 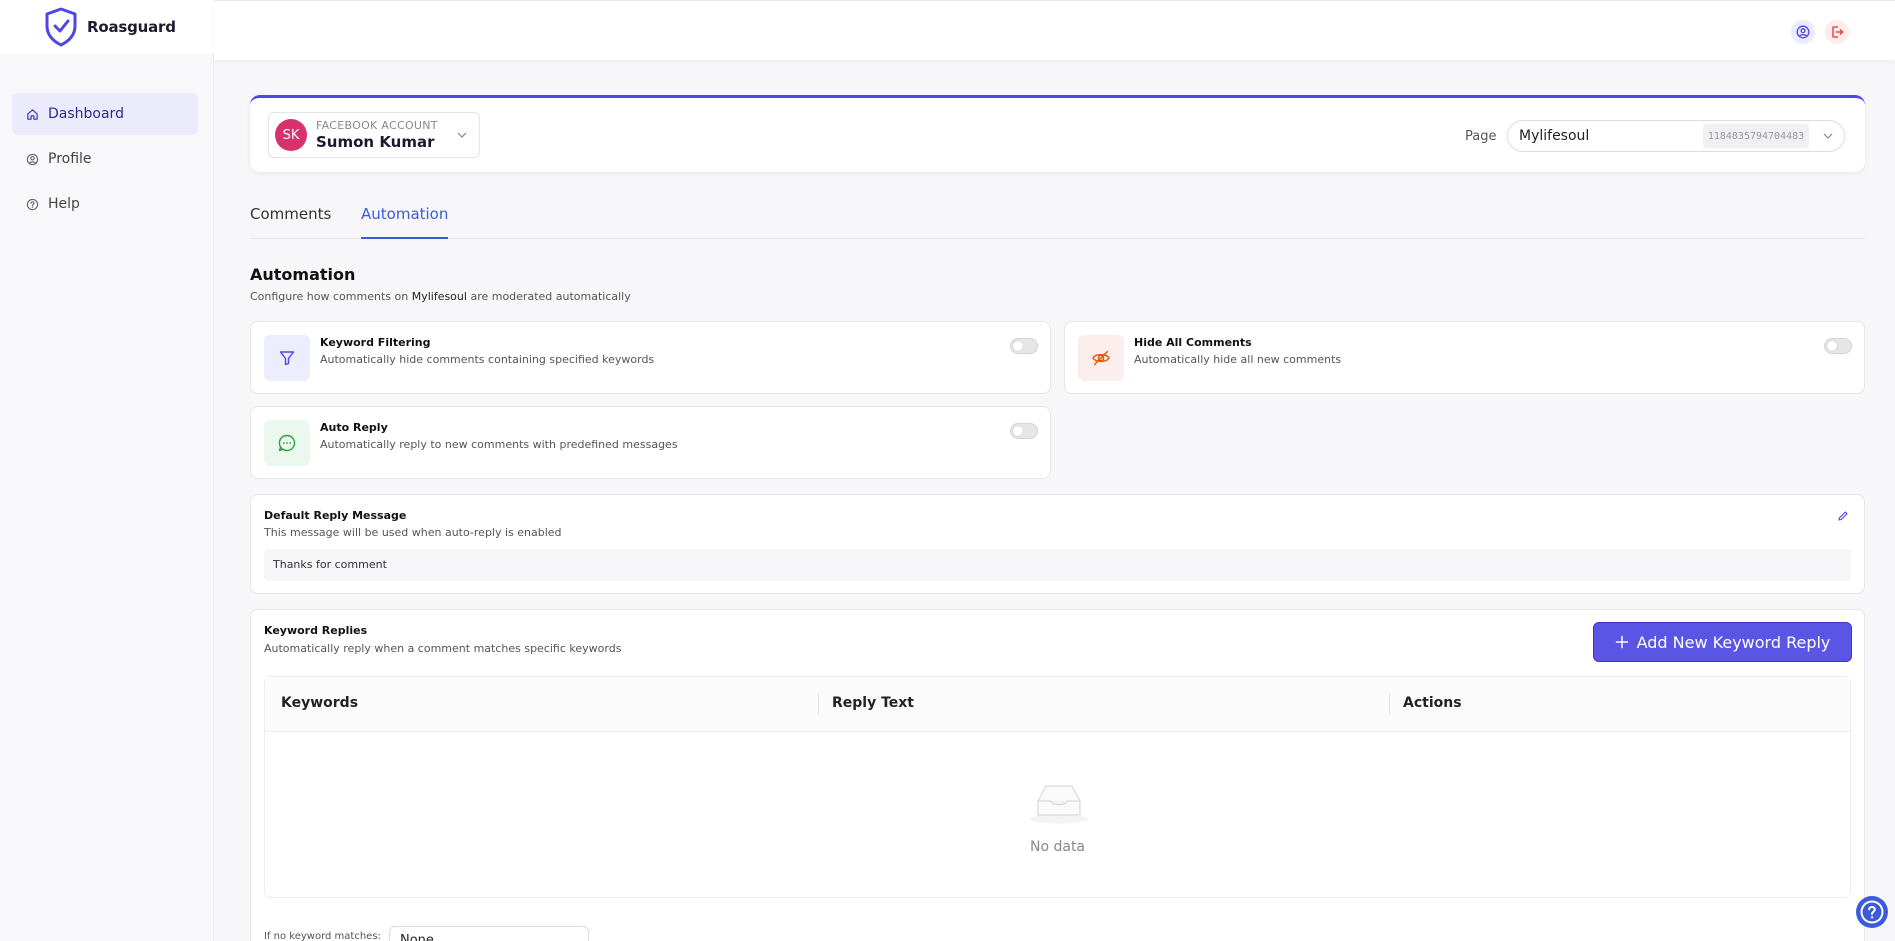 I want to click on tab-bar: Comments Automation, so click(x=1057, y=222).